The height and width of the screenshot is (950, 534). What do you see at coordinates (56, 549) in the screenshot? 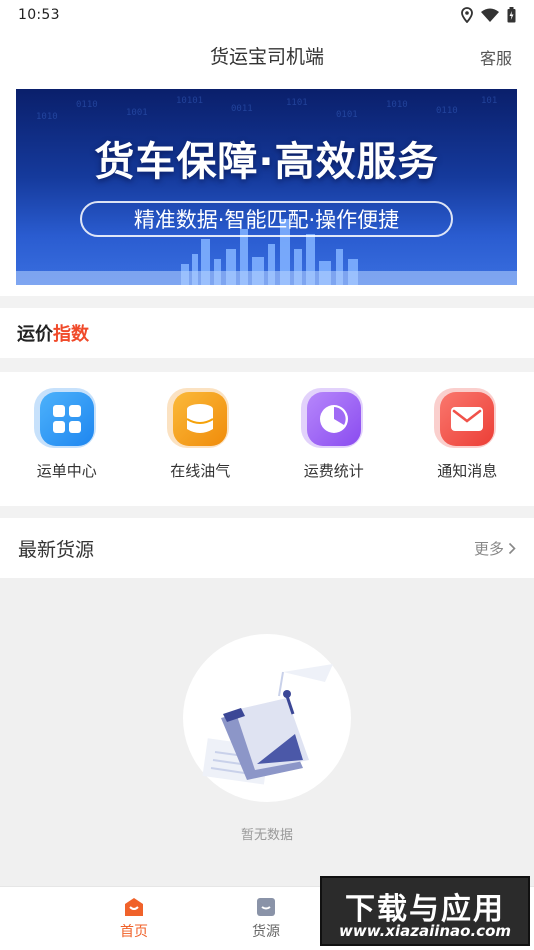
I see `latest-goods-title: 最新货源` at bounding box center [56, 549].